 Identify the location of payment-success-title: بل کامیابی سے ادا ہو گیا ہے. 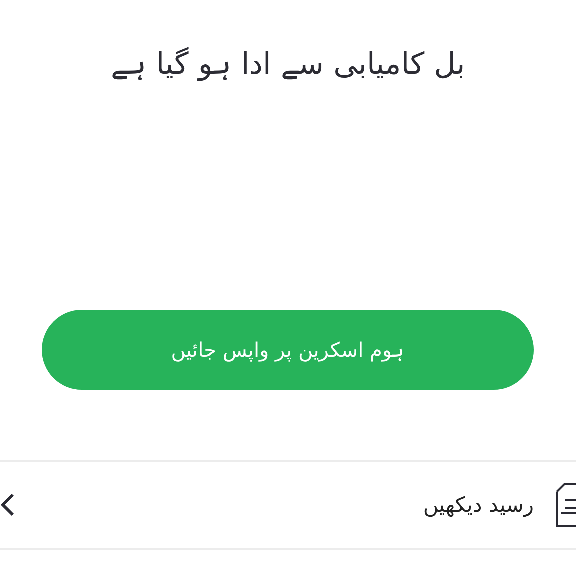
(288, 65).